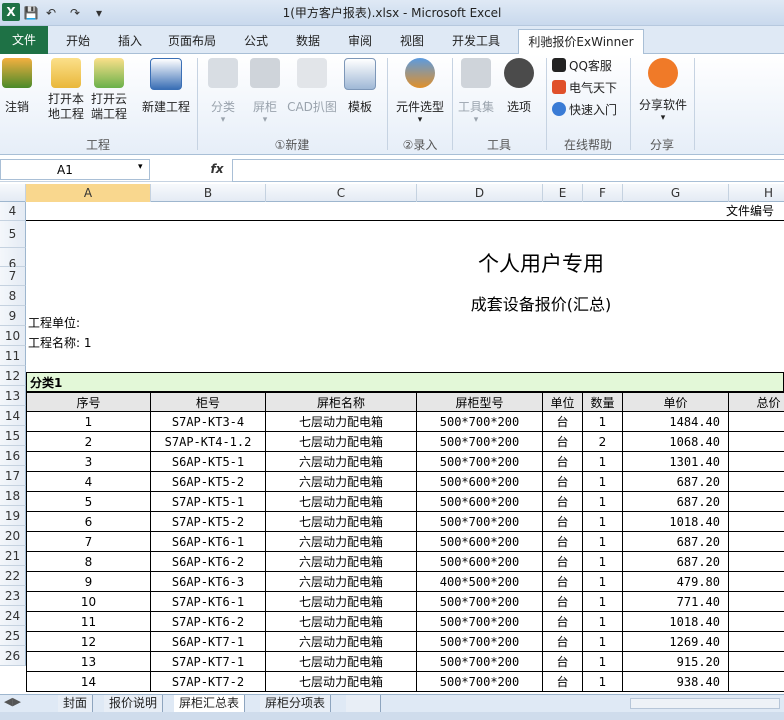  Describe the element at coordinates (13, 596) in the screenshot. I see `row-header: 23` at that location.